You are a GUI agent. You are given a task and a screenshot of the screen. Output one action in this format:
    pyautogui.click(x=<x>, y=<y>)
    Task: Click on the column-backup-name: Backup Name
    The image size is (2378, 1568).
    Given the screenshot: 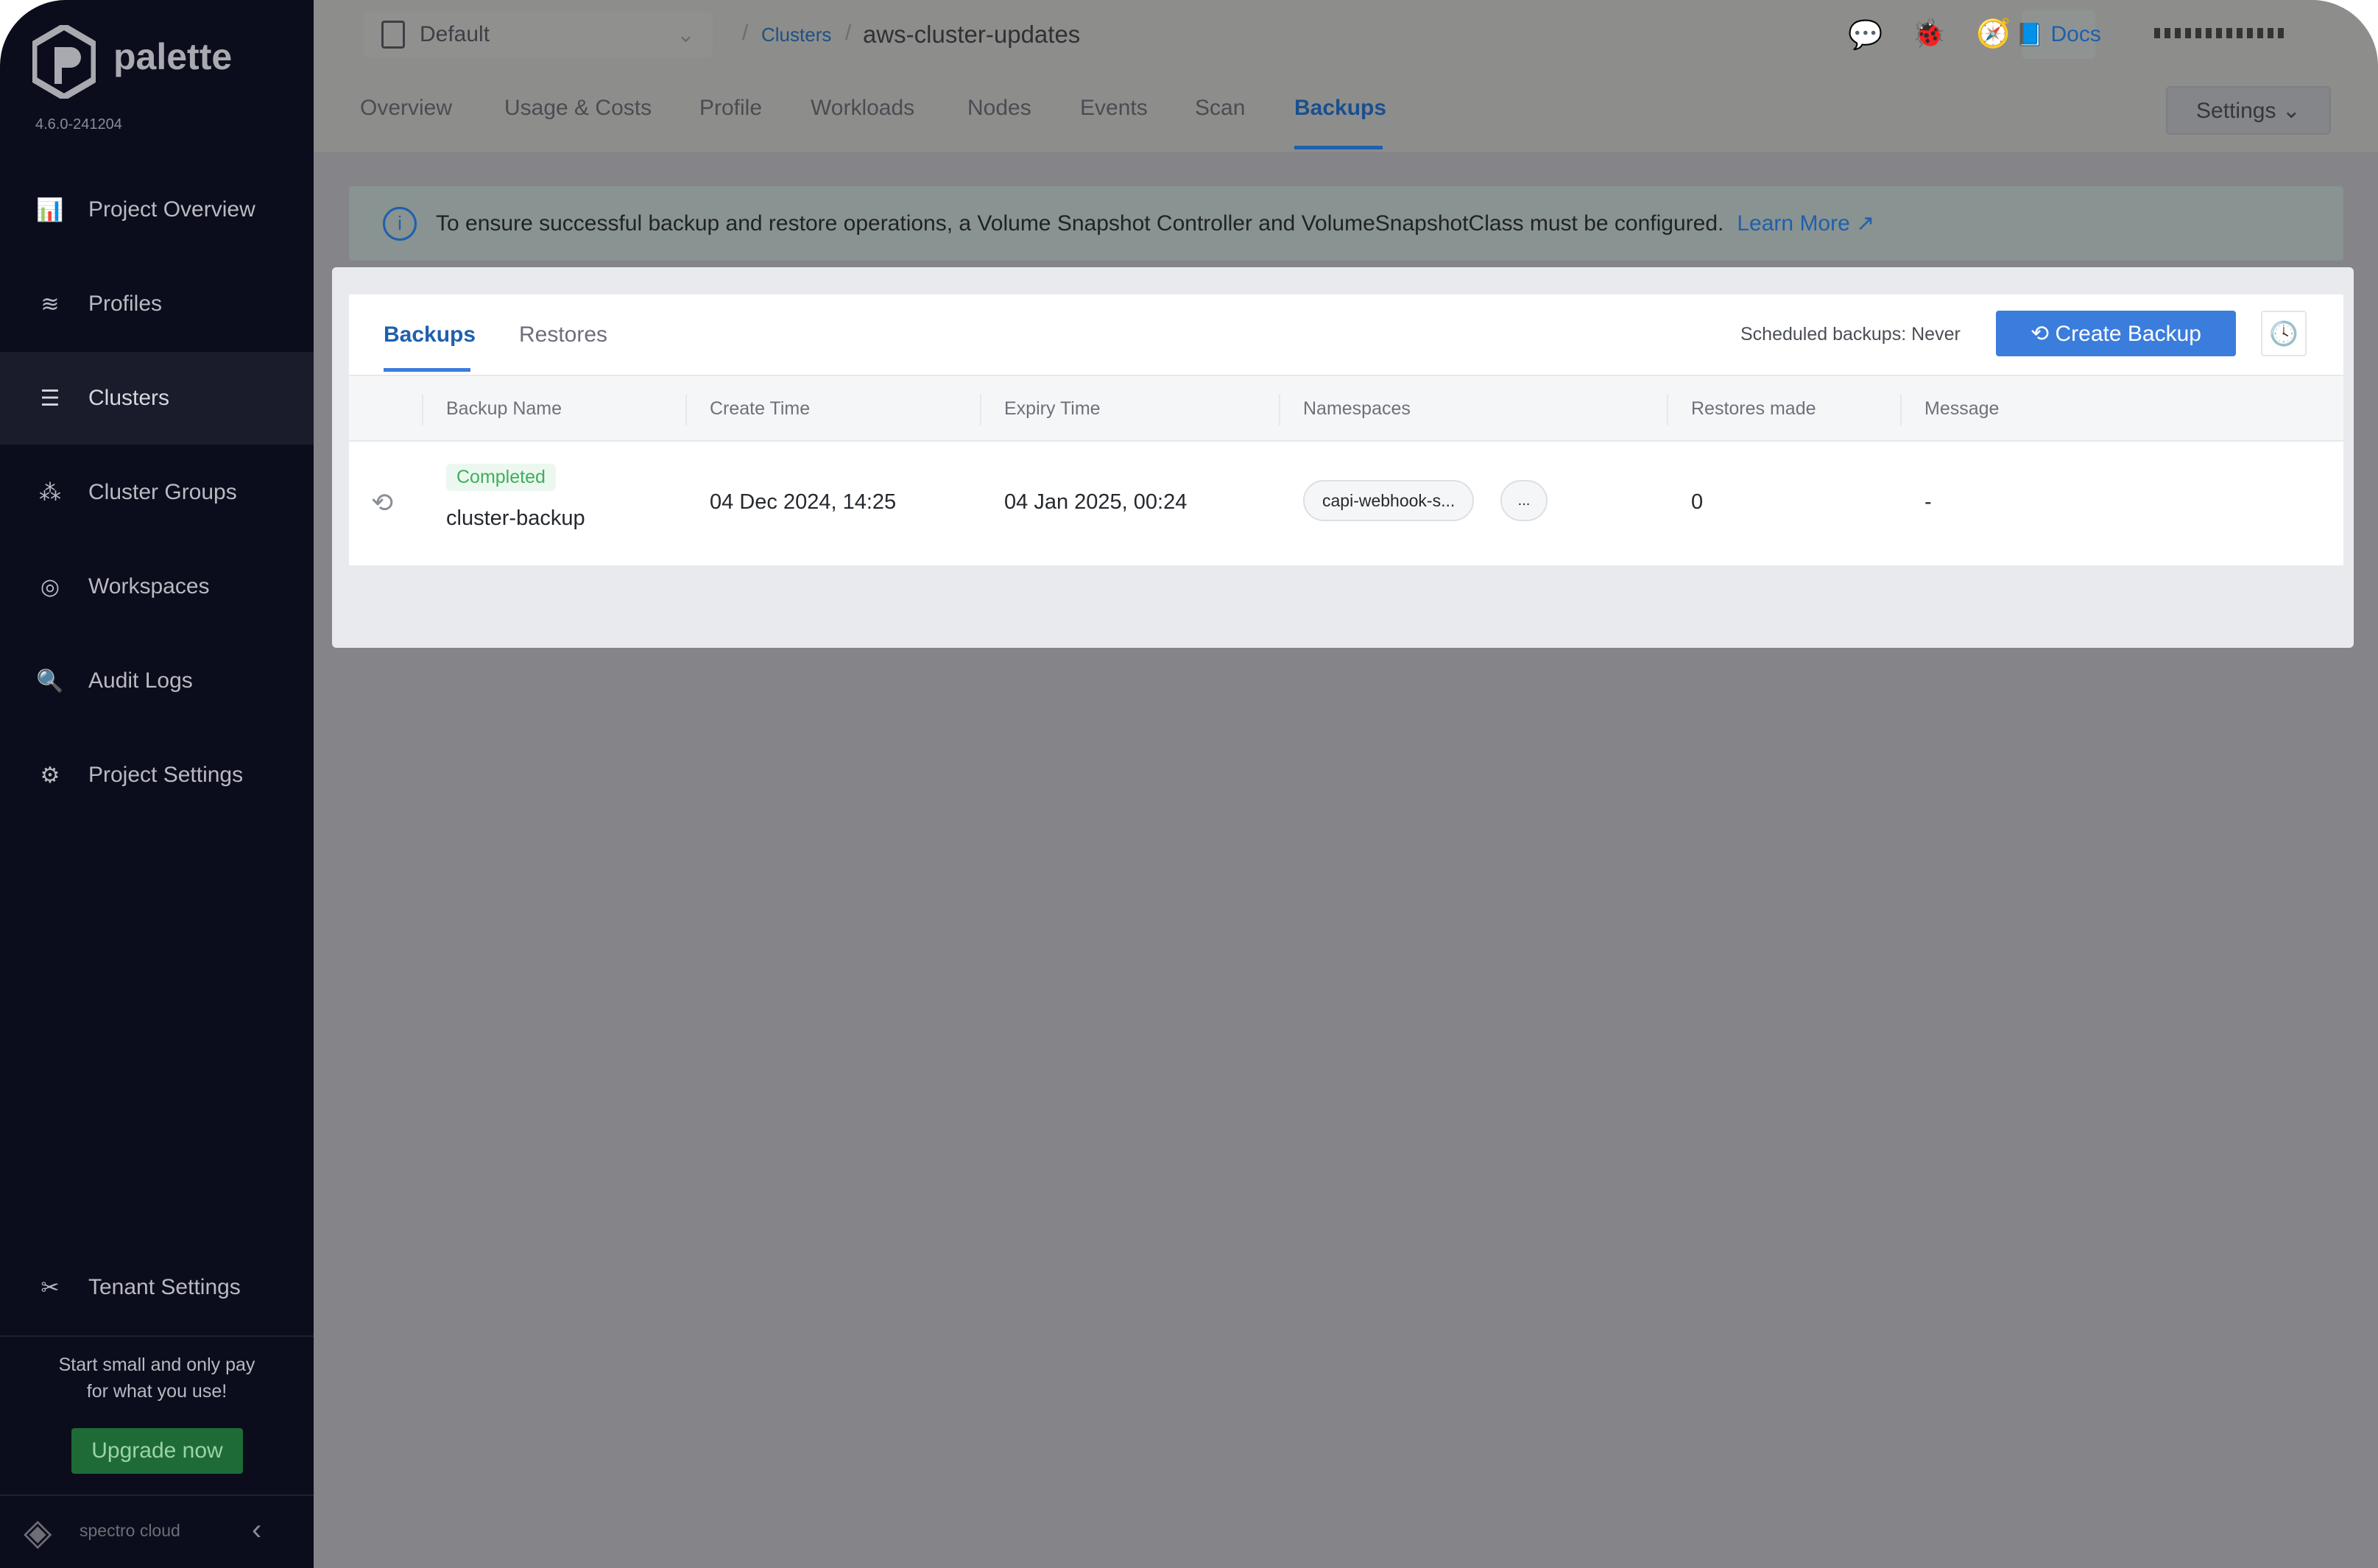 What is the action you would take?
    pyautogui.click(x=504, y=408)
    